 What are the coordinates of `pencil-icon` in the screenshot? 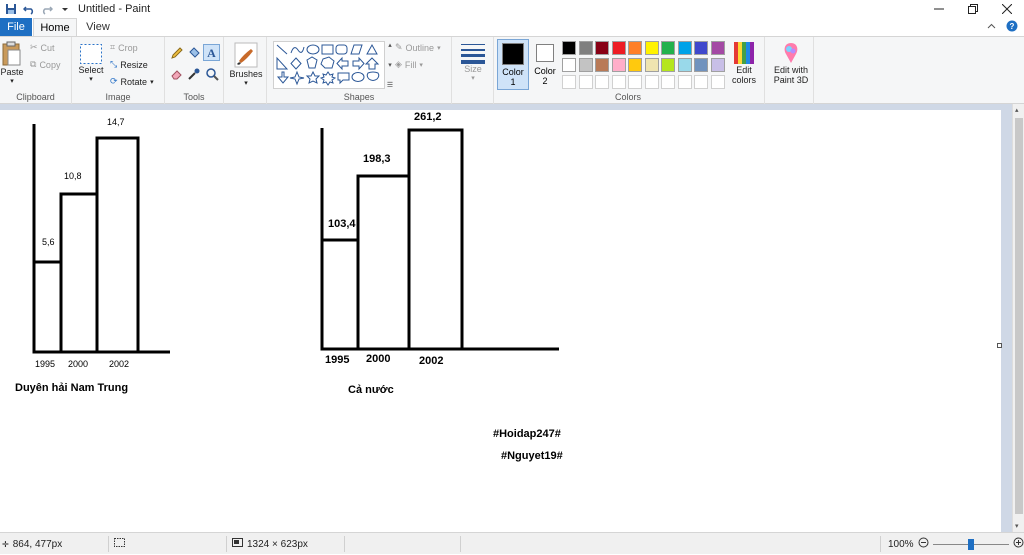 It's located at (177, 54).